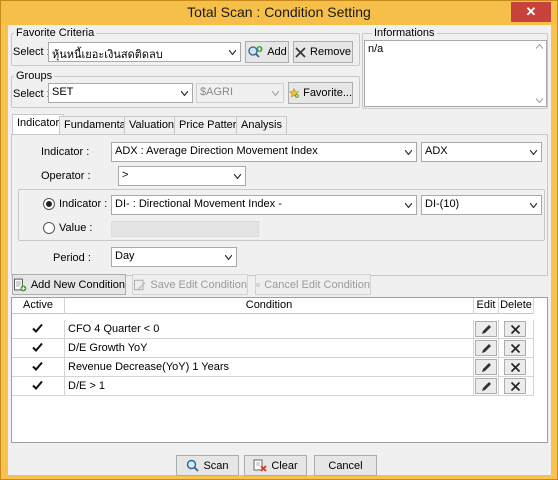 The image size is (558, 480). Describe the element at coordinates (34, 76) in the screenshot. I see `groups-legend: Groups` at that location.